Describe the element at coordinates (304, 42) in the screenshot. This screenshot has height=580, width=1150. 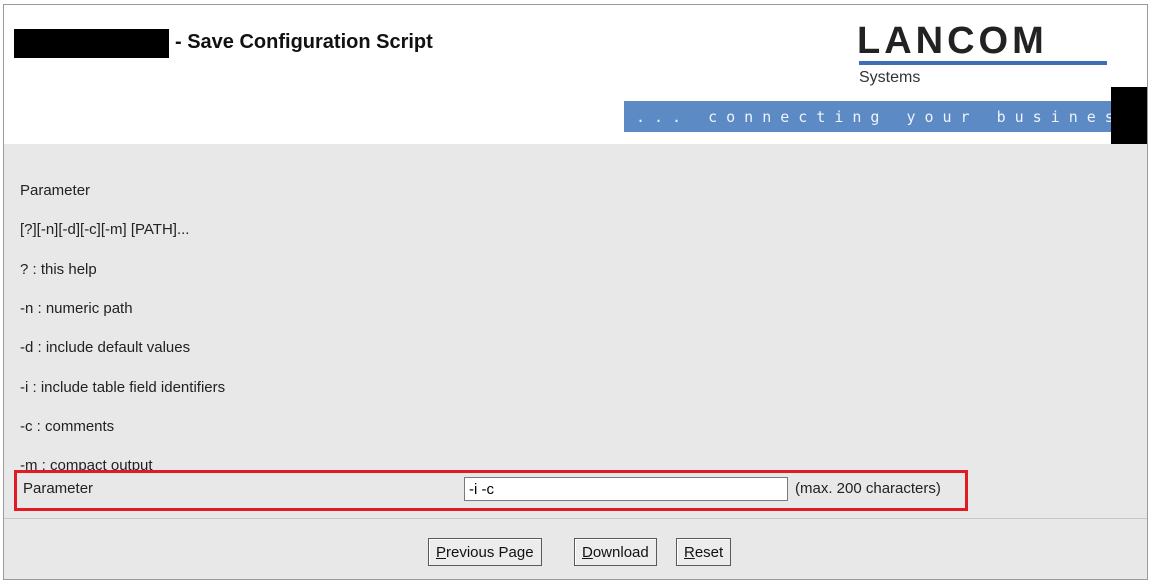
I see `page-title: - Save Configuration Script` at that location.